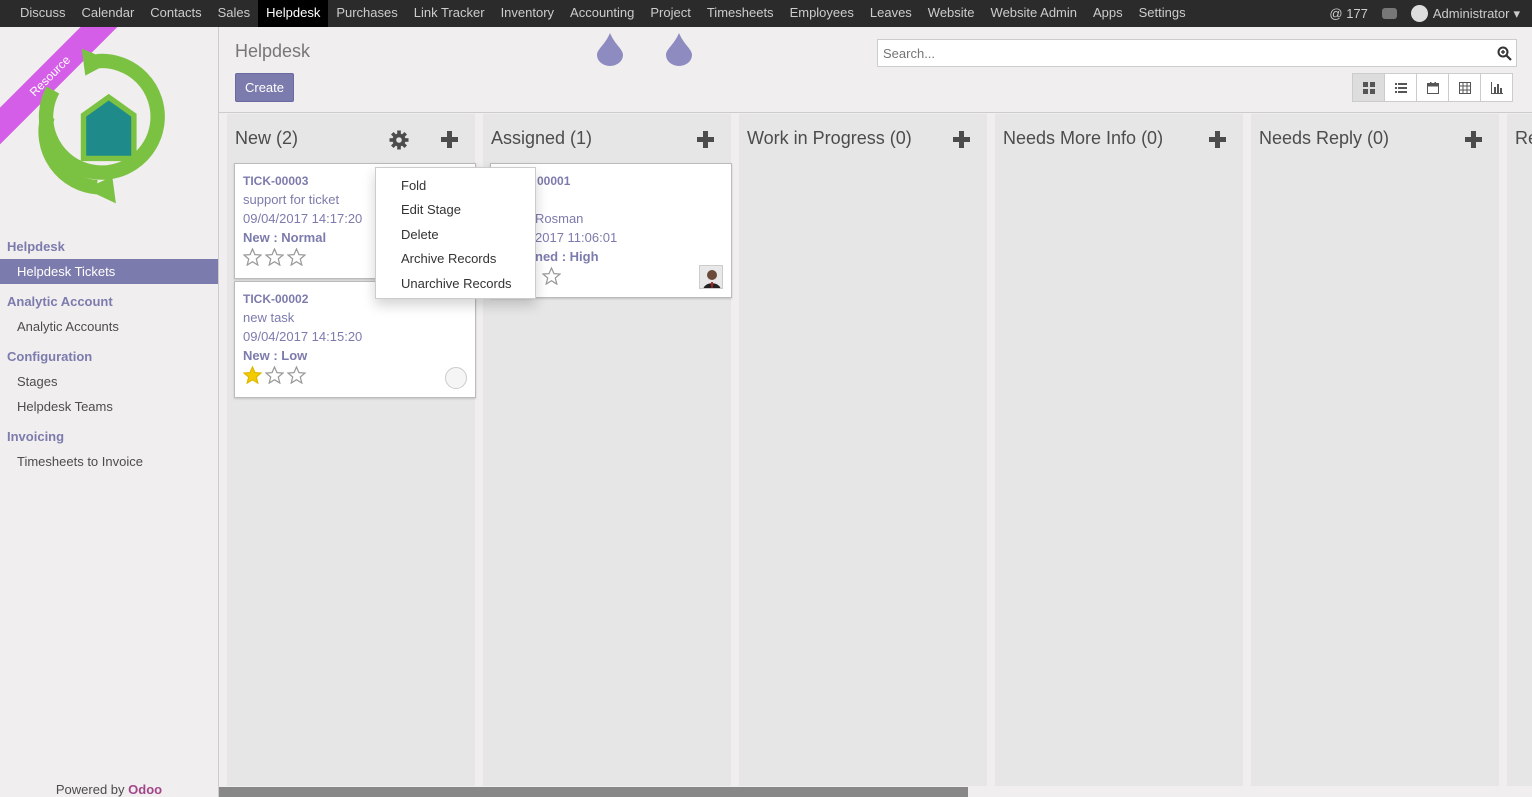  I want to click on column-title: Assigned (1), so click(541, 138).